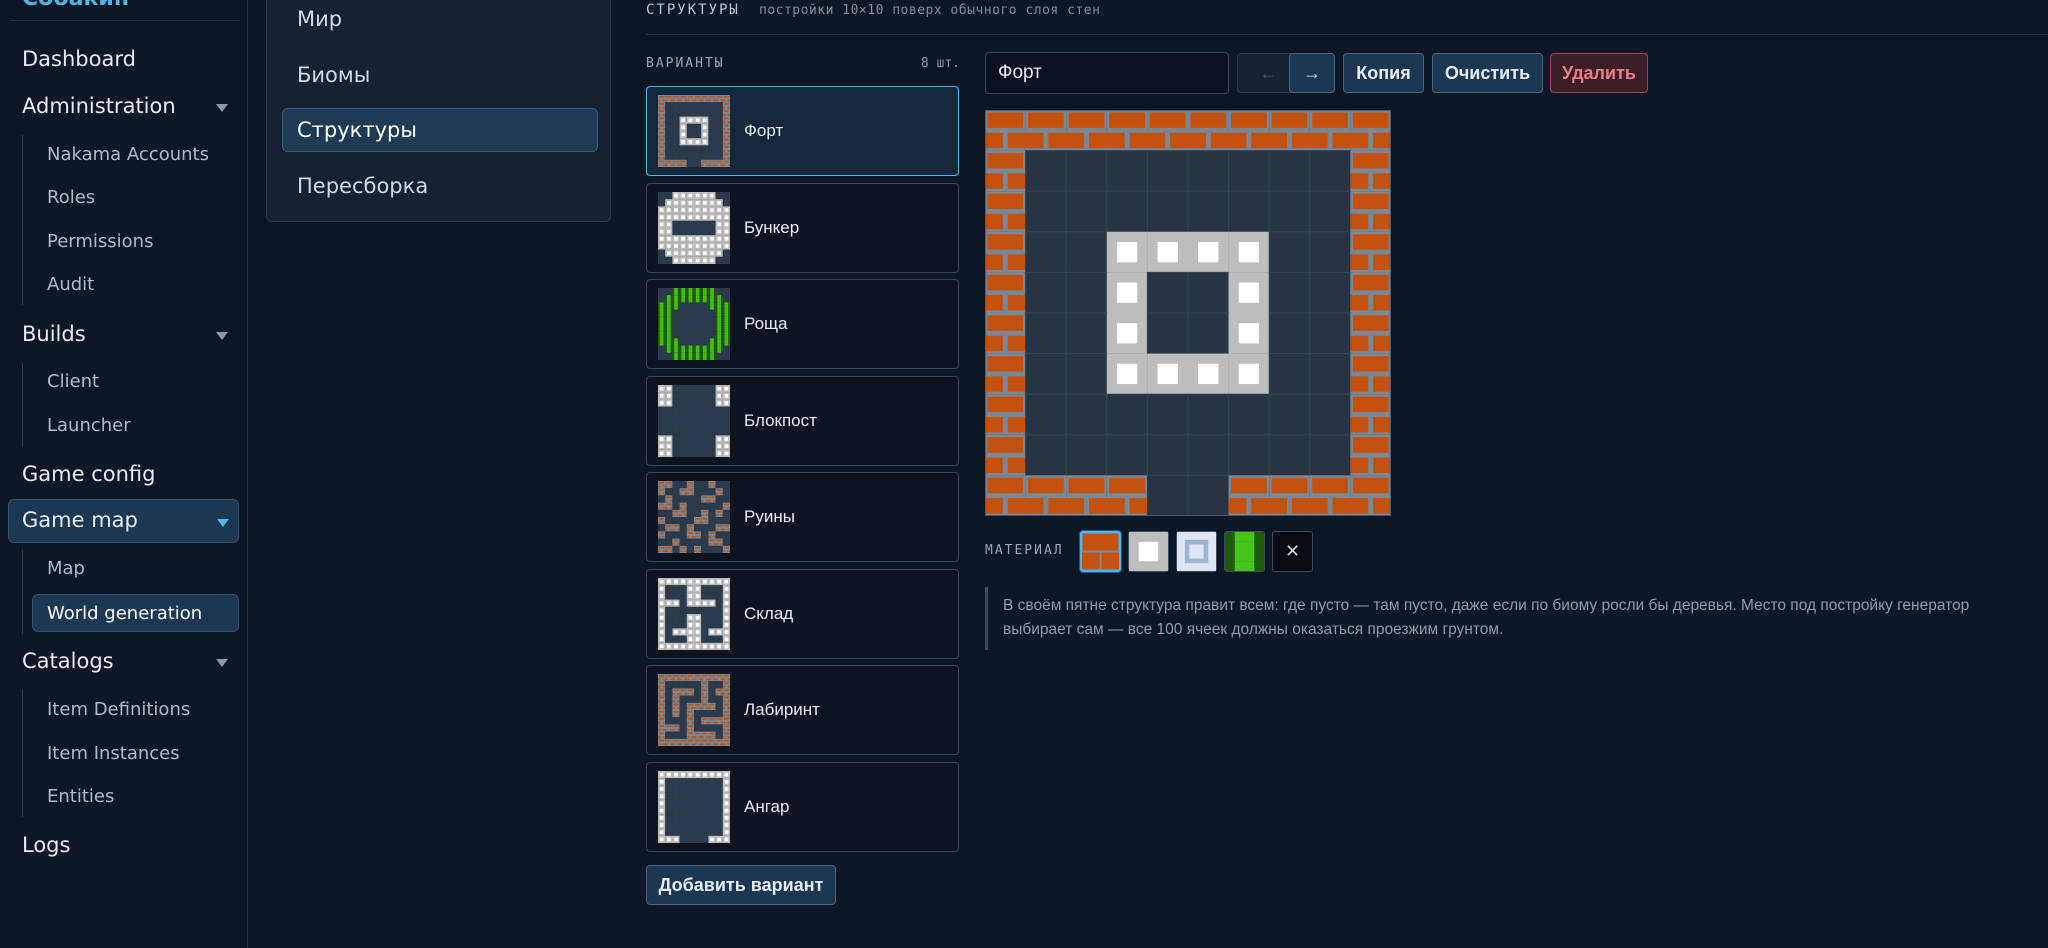  I want to click on sidebar-item-label: Catalogs, so click(68, 661).